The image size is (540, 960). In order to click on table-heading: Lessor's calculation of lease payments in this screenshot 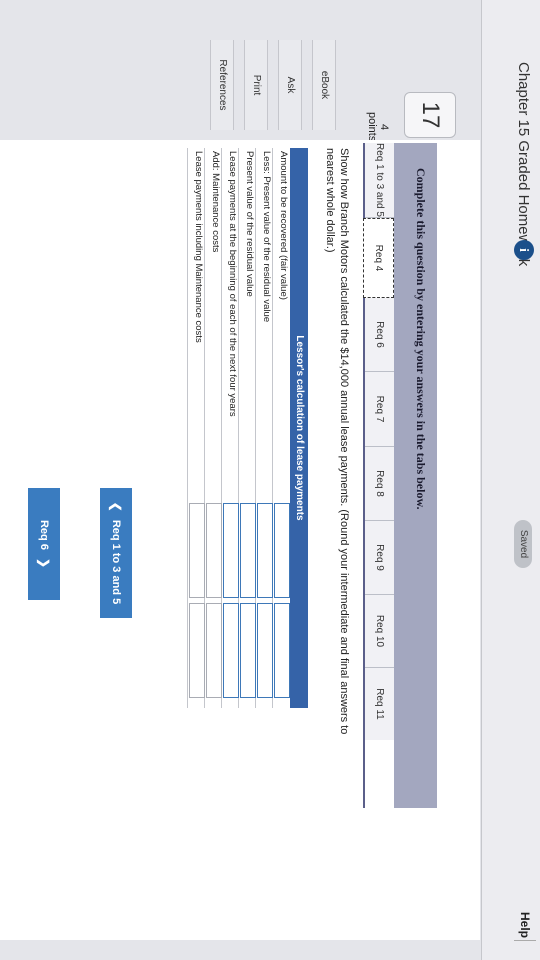, I will do `click(299, 428)`.